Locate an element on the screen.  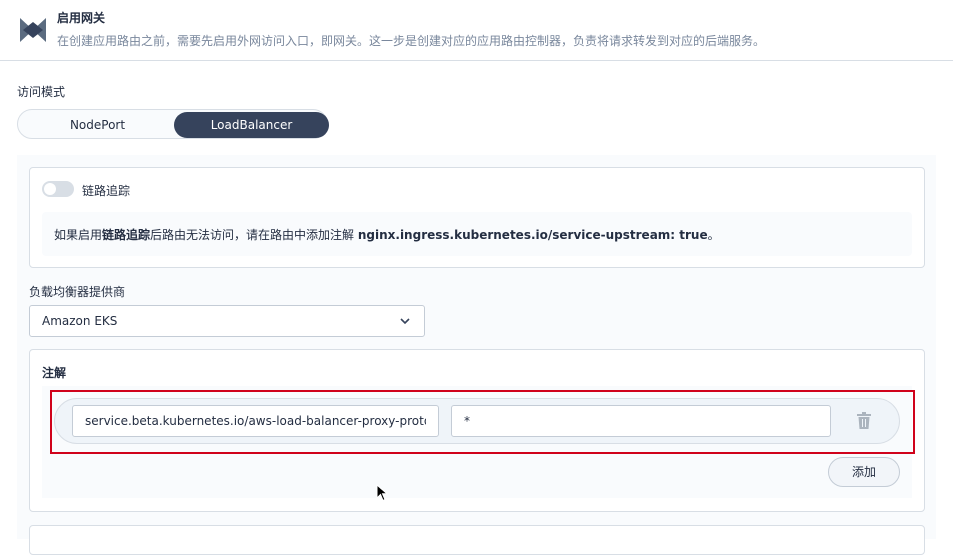
highlight-box is located at coordinates (482, 422).